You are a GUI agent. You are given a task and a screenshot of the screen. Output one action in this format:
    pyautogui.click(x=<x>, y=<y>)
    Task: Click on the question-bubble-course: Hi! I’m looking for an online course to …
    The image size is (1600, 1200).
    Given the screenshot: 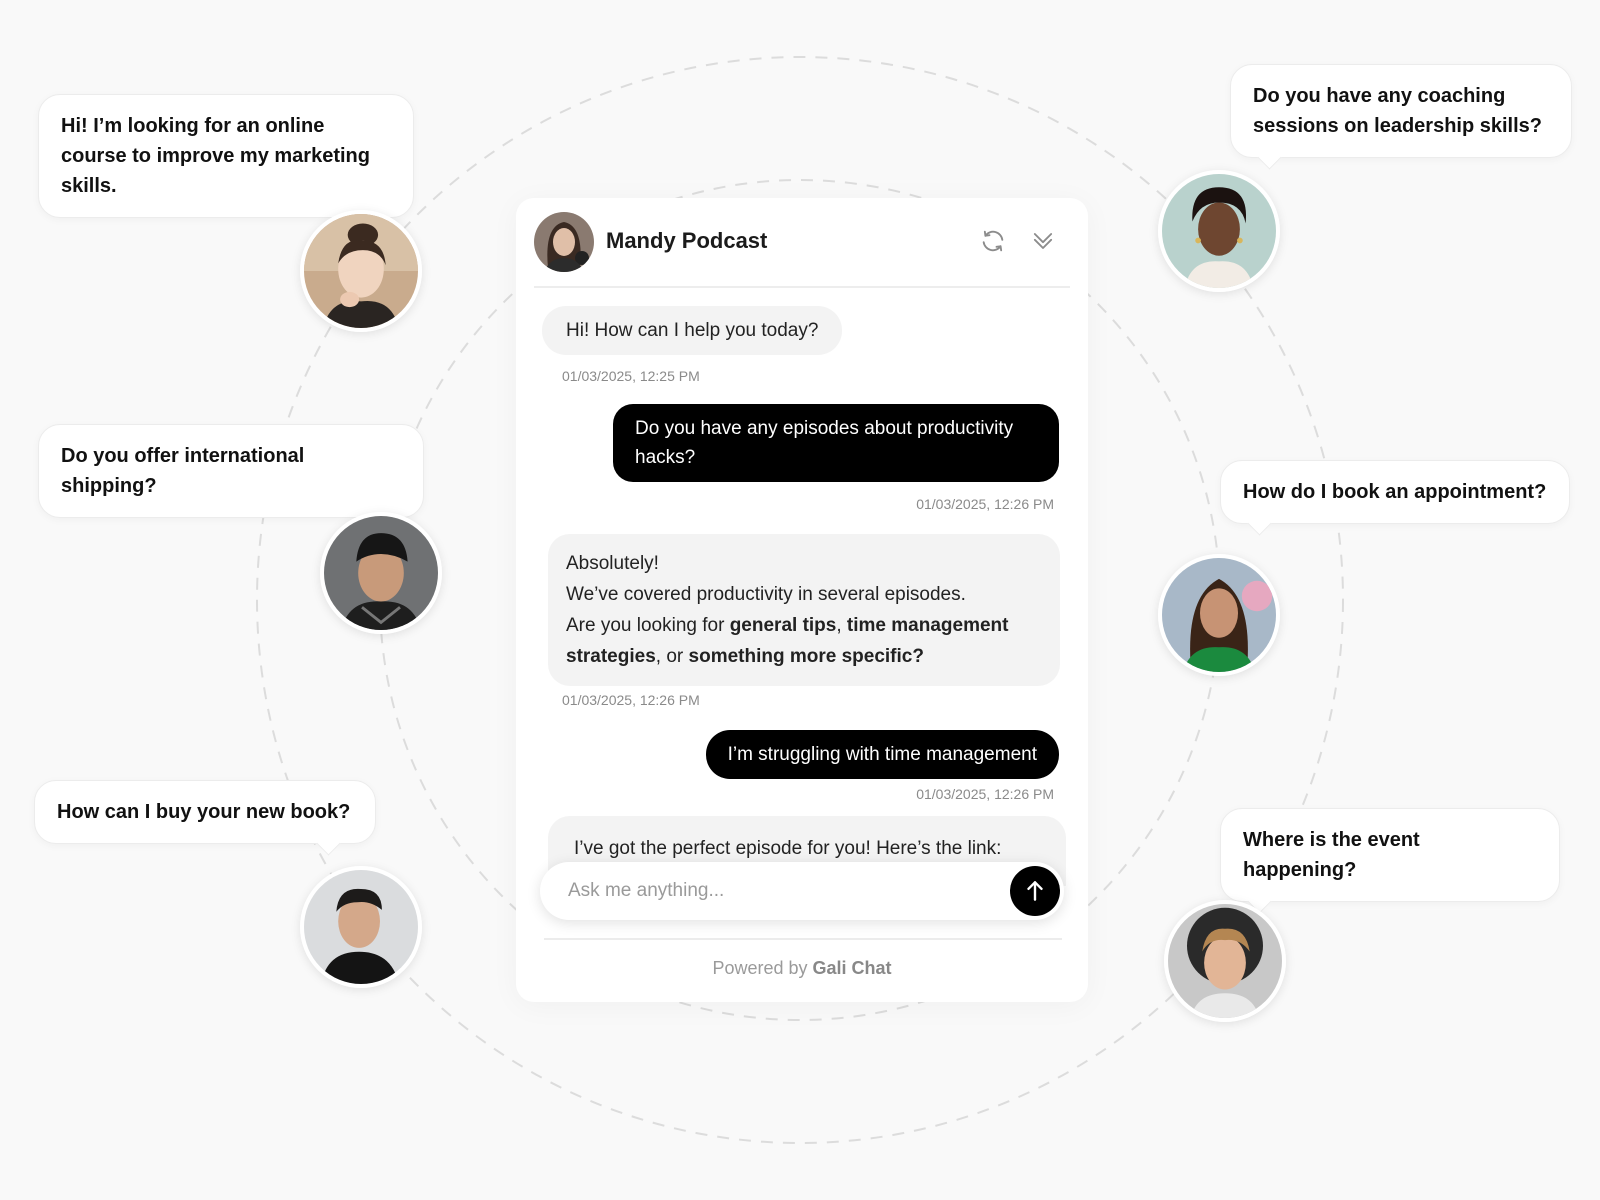 What is the action you would take?
    pyautogui.click(x=226, y=156)
    